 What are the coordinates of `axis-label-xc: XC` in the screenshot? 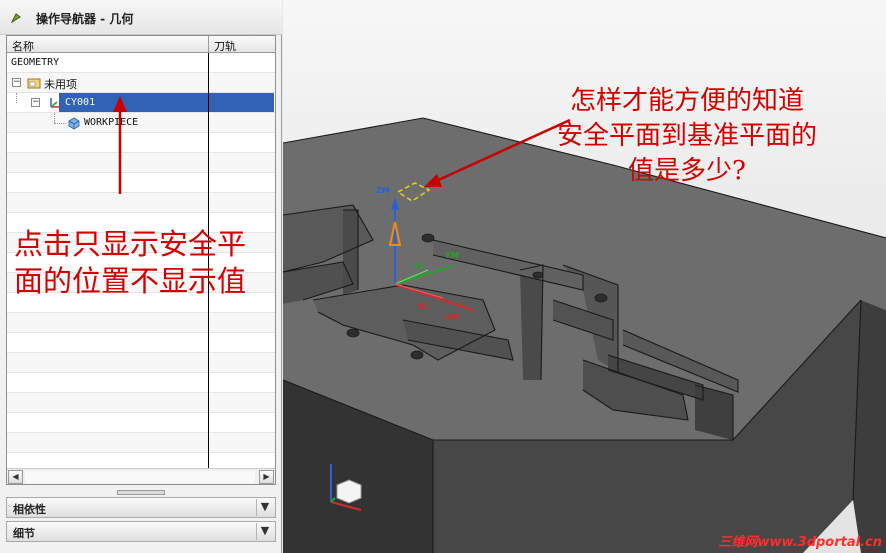 It's located at (423, 306).